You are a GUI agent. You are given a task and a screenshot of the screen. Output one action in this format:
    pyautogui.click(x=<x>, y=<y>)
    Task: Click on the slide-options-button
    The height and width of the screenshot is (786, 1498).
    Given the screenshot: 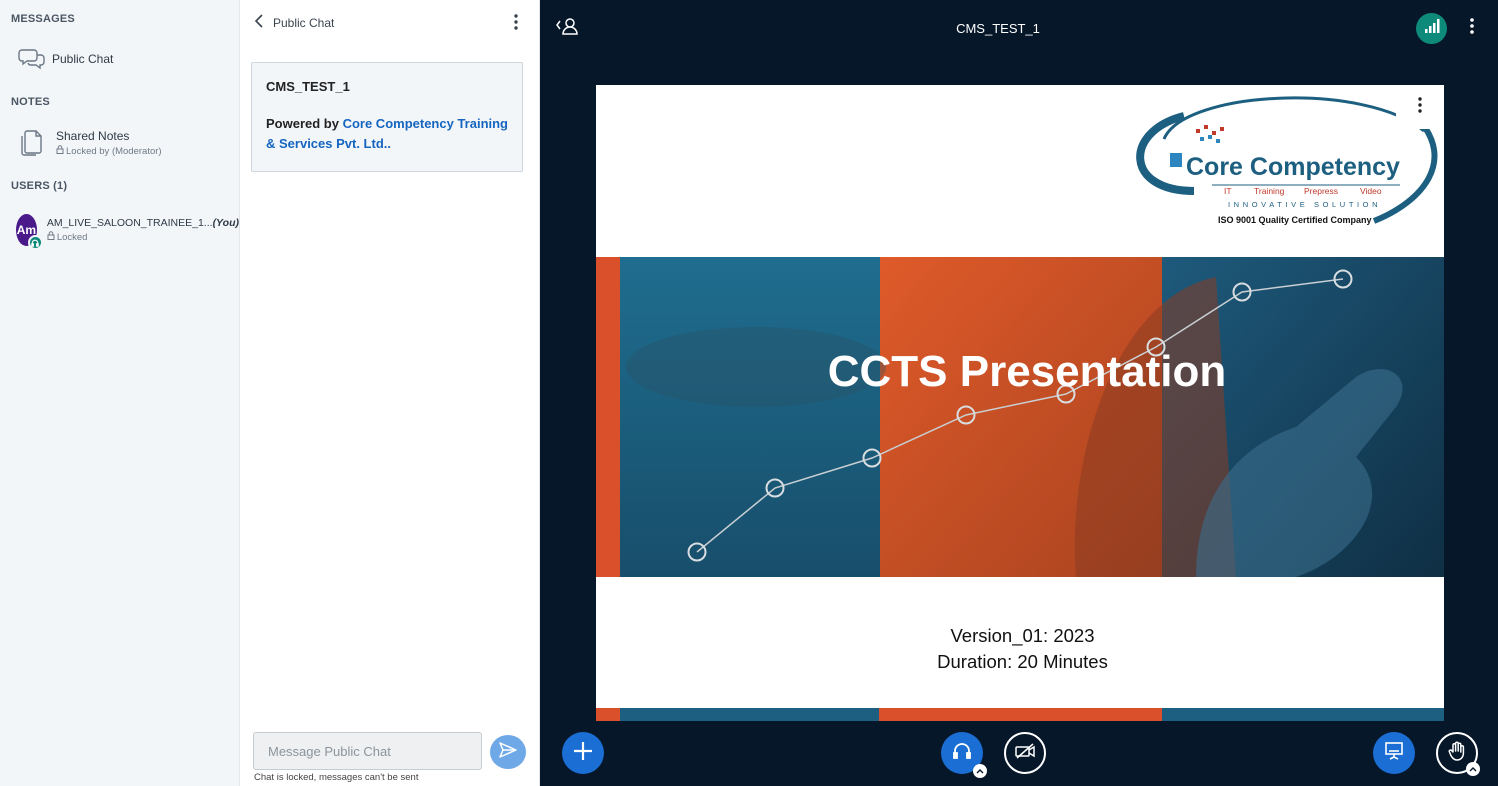 What is the action you would take?
    pyautogui.click(x=1420, y=107)
    